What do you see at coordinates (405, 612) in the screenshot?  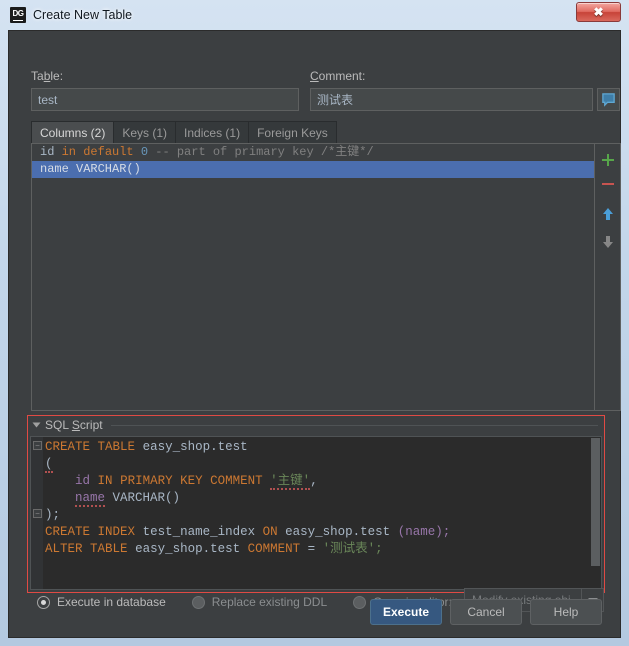 I see `execute-button: Execute` at bounding box center [405, 612].